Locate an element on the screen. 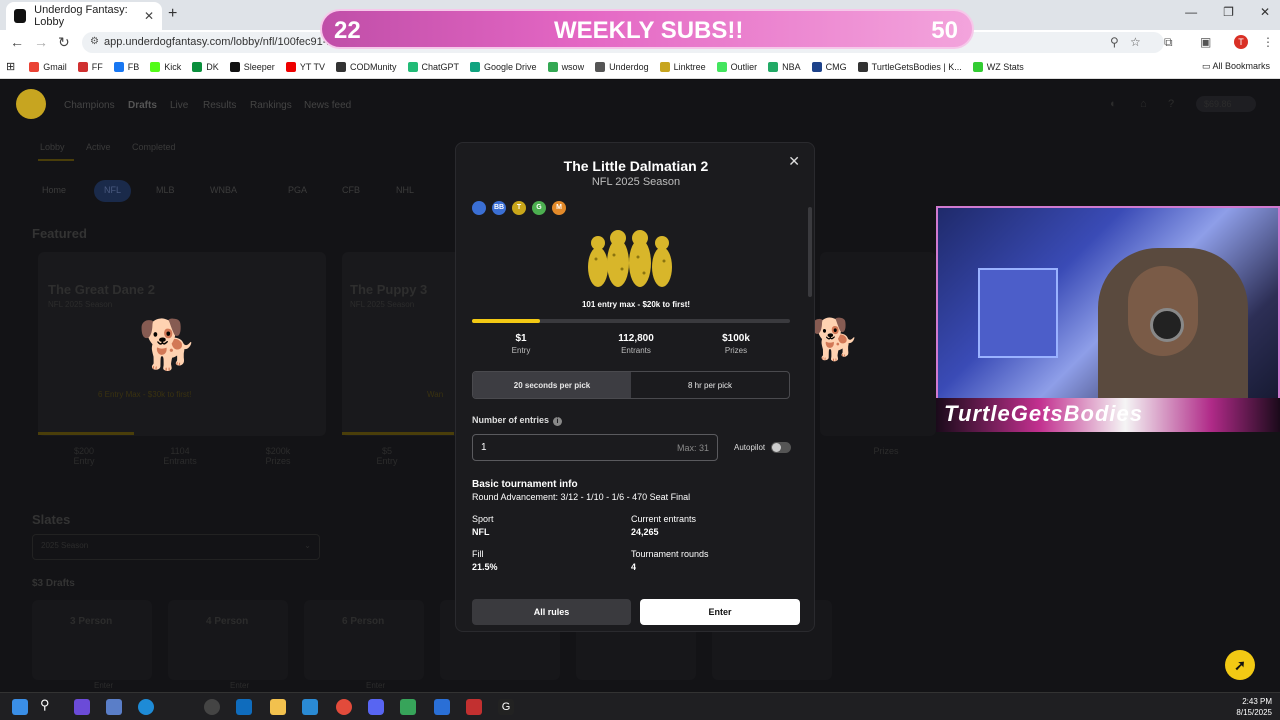 The image size is (1280, 720). bookmark-item: FF is located at coordinates (90, 66).